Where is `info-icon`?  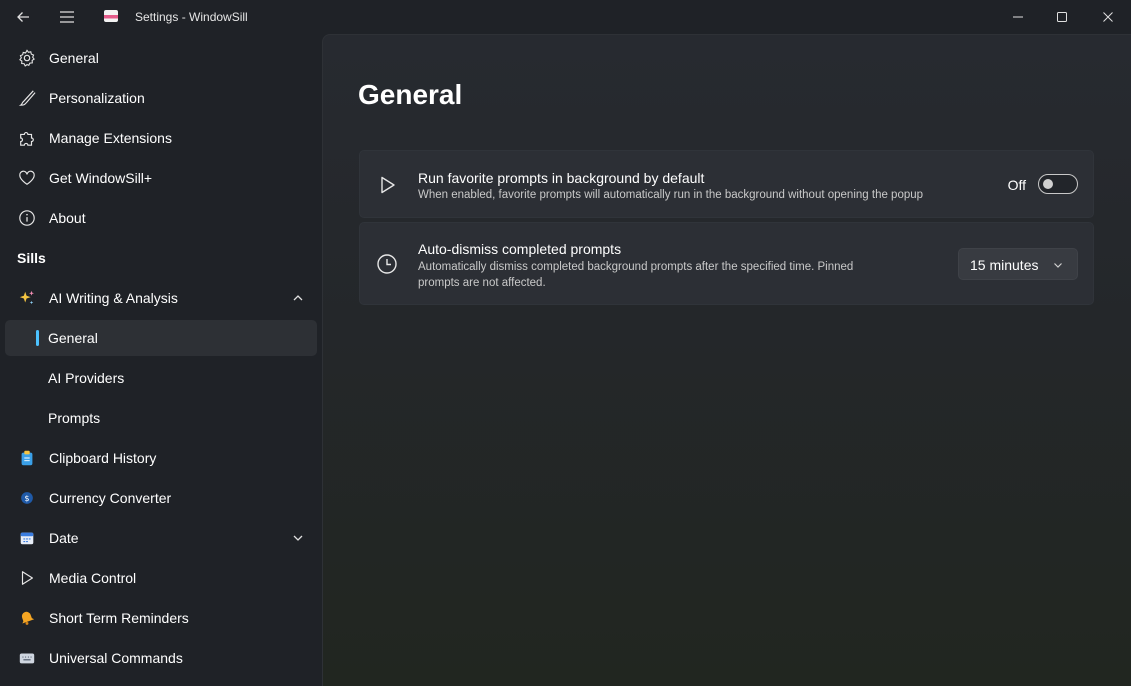
info-icon is located at coordinates (27, 218).